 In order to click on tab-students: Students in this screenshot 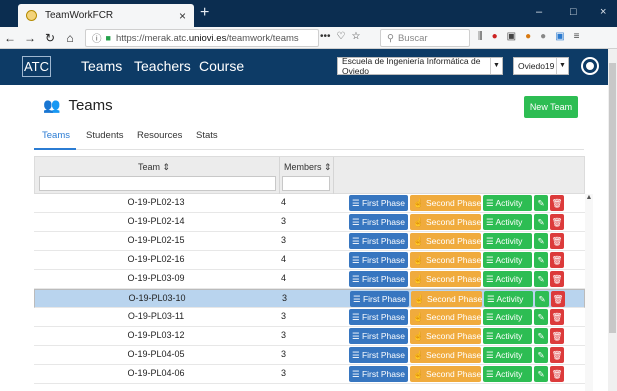, I will do `click(105, 135)`.